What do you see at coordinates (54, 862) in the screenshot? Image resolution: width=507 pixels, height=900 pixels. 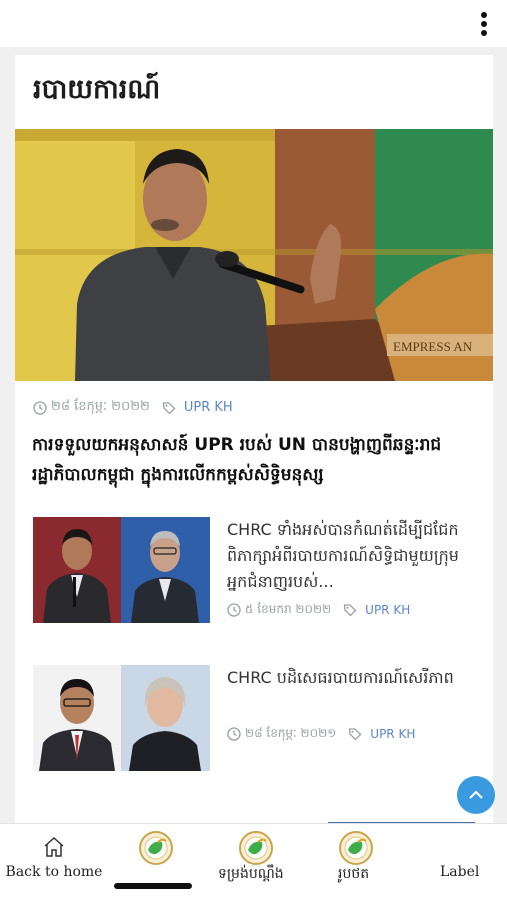 I see `nav-item-home: Back to home` at bounding box center [54, 862].